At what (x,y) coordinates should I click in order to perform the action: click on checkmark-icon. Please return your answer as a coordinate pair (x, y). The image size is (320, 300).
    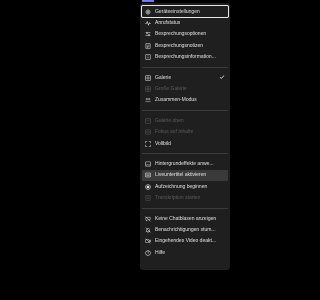
    Looking at the image, I should click on (222, 77).